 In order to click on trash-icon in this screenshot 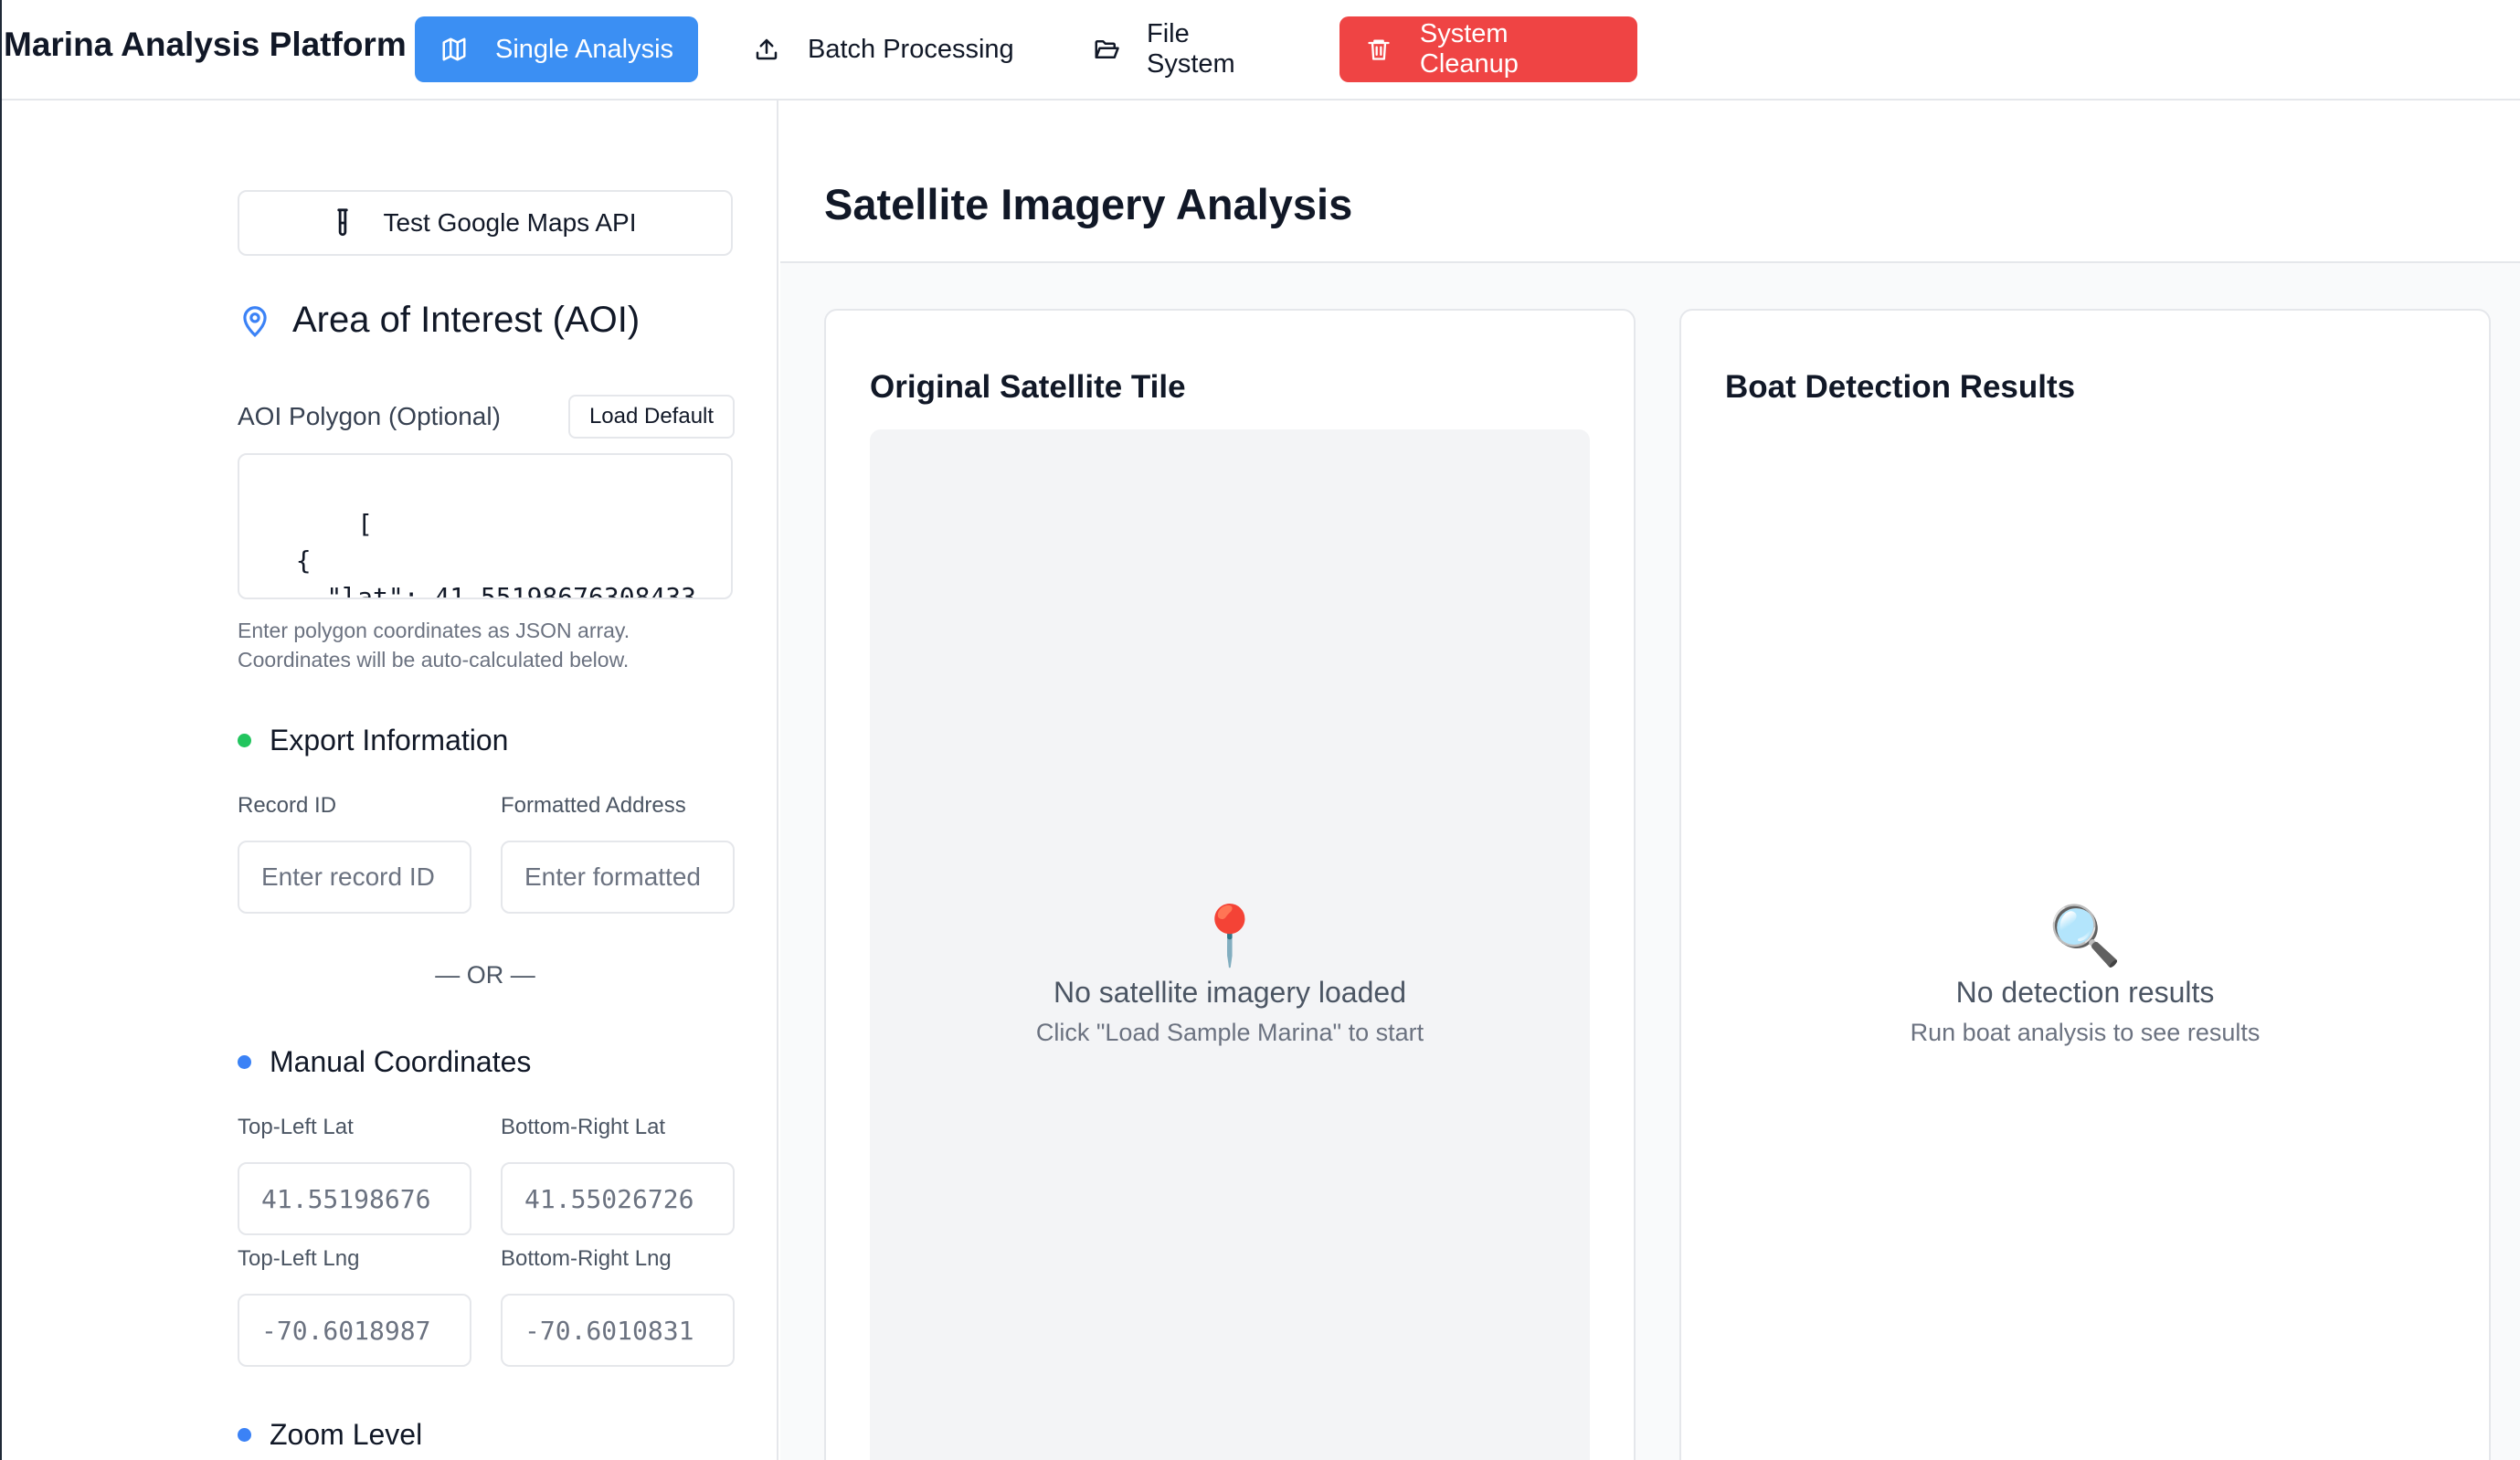, I will do `click(1378, 49)`.